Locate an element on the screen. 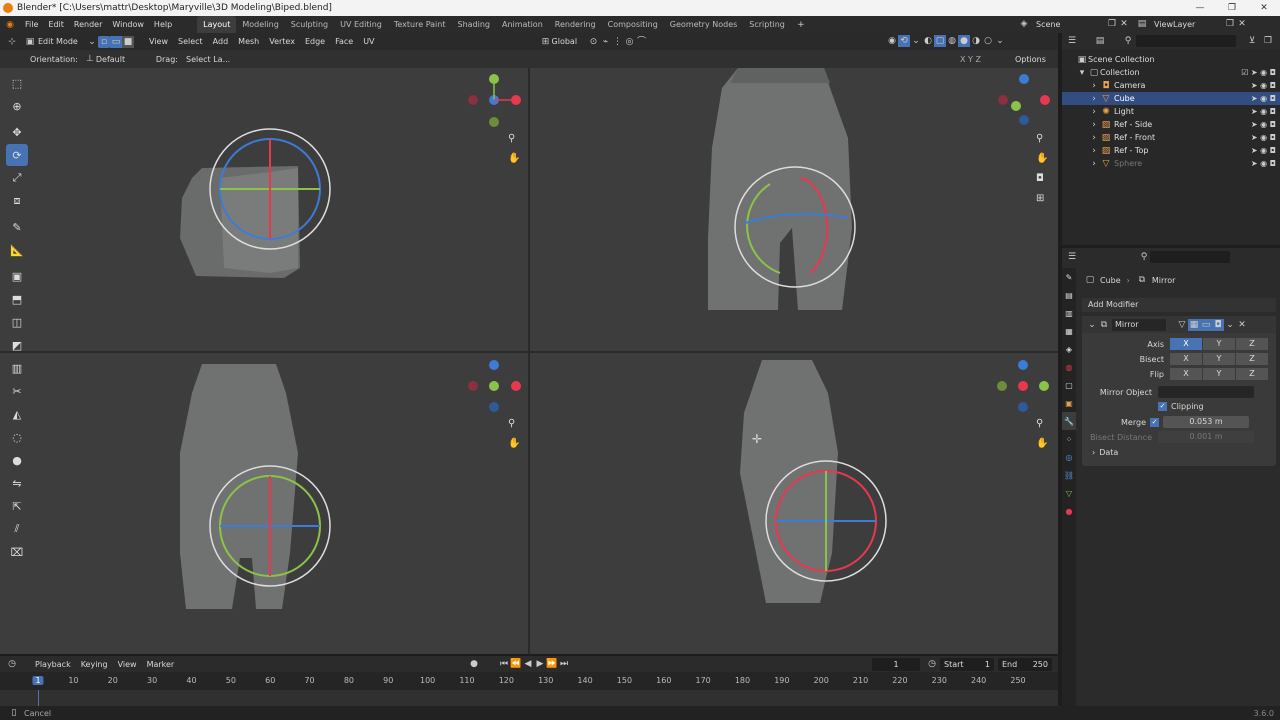 Image resolution: width=1280 pixels, height=720 pixels. pan-icon-3: ✋ is located at coordinates (514, 442).